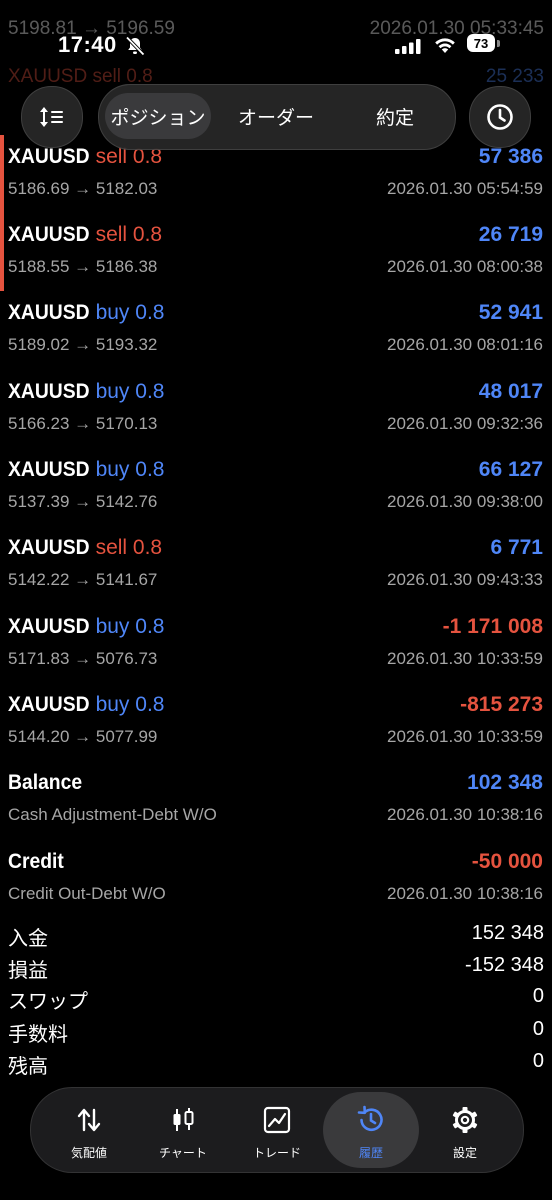  I want to click on summary-profit: 損益 -152 348, so click(276, 970).